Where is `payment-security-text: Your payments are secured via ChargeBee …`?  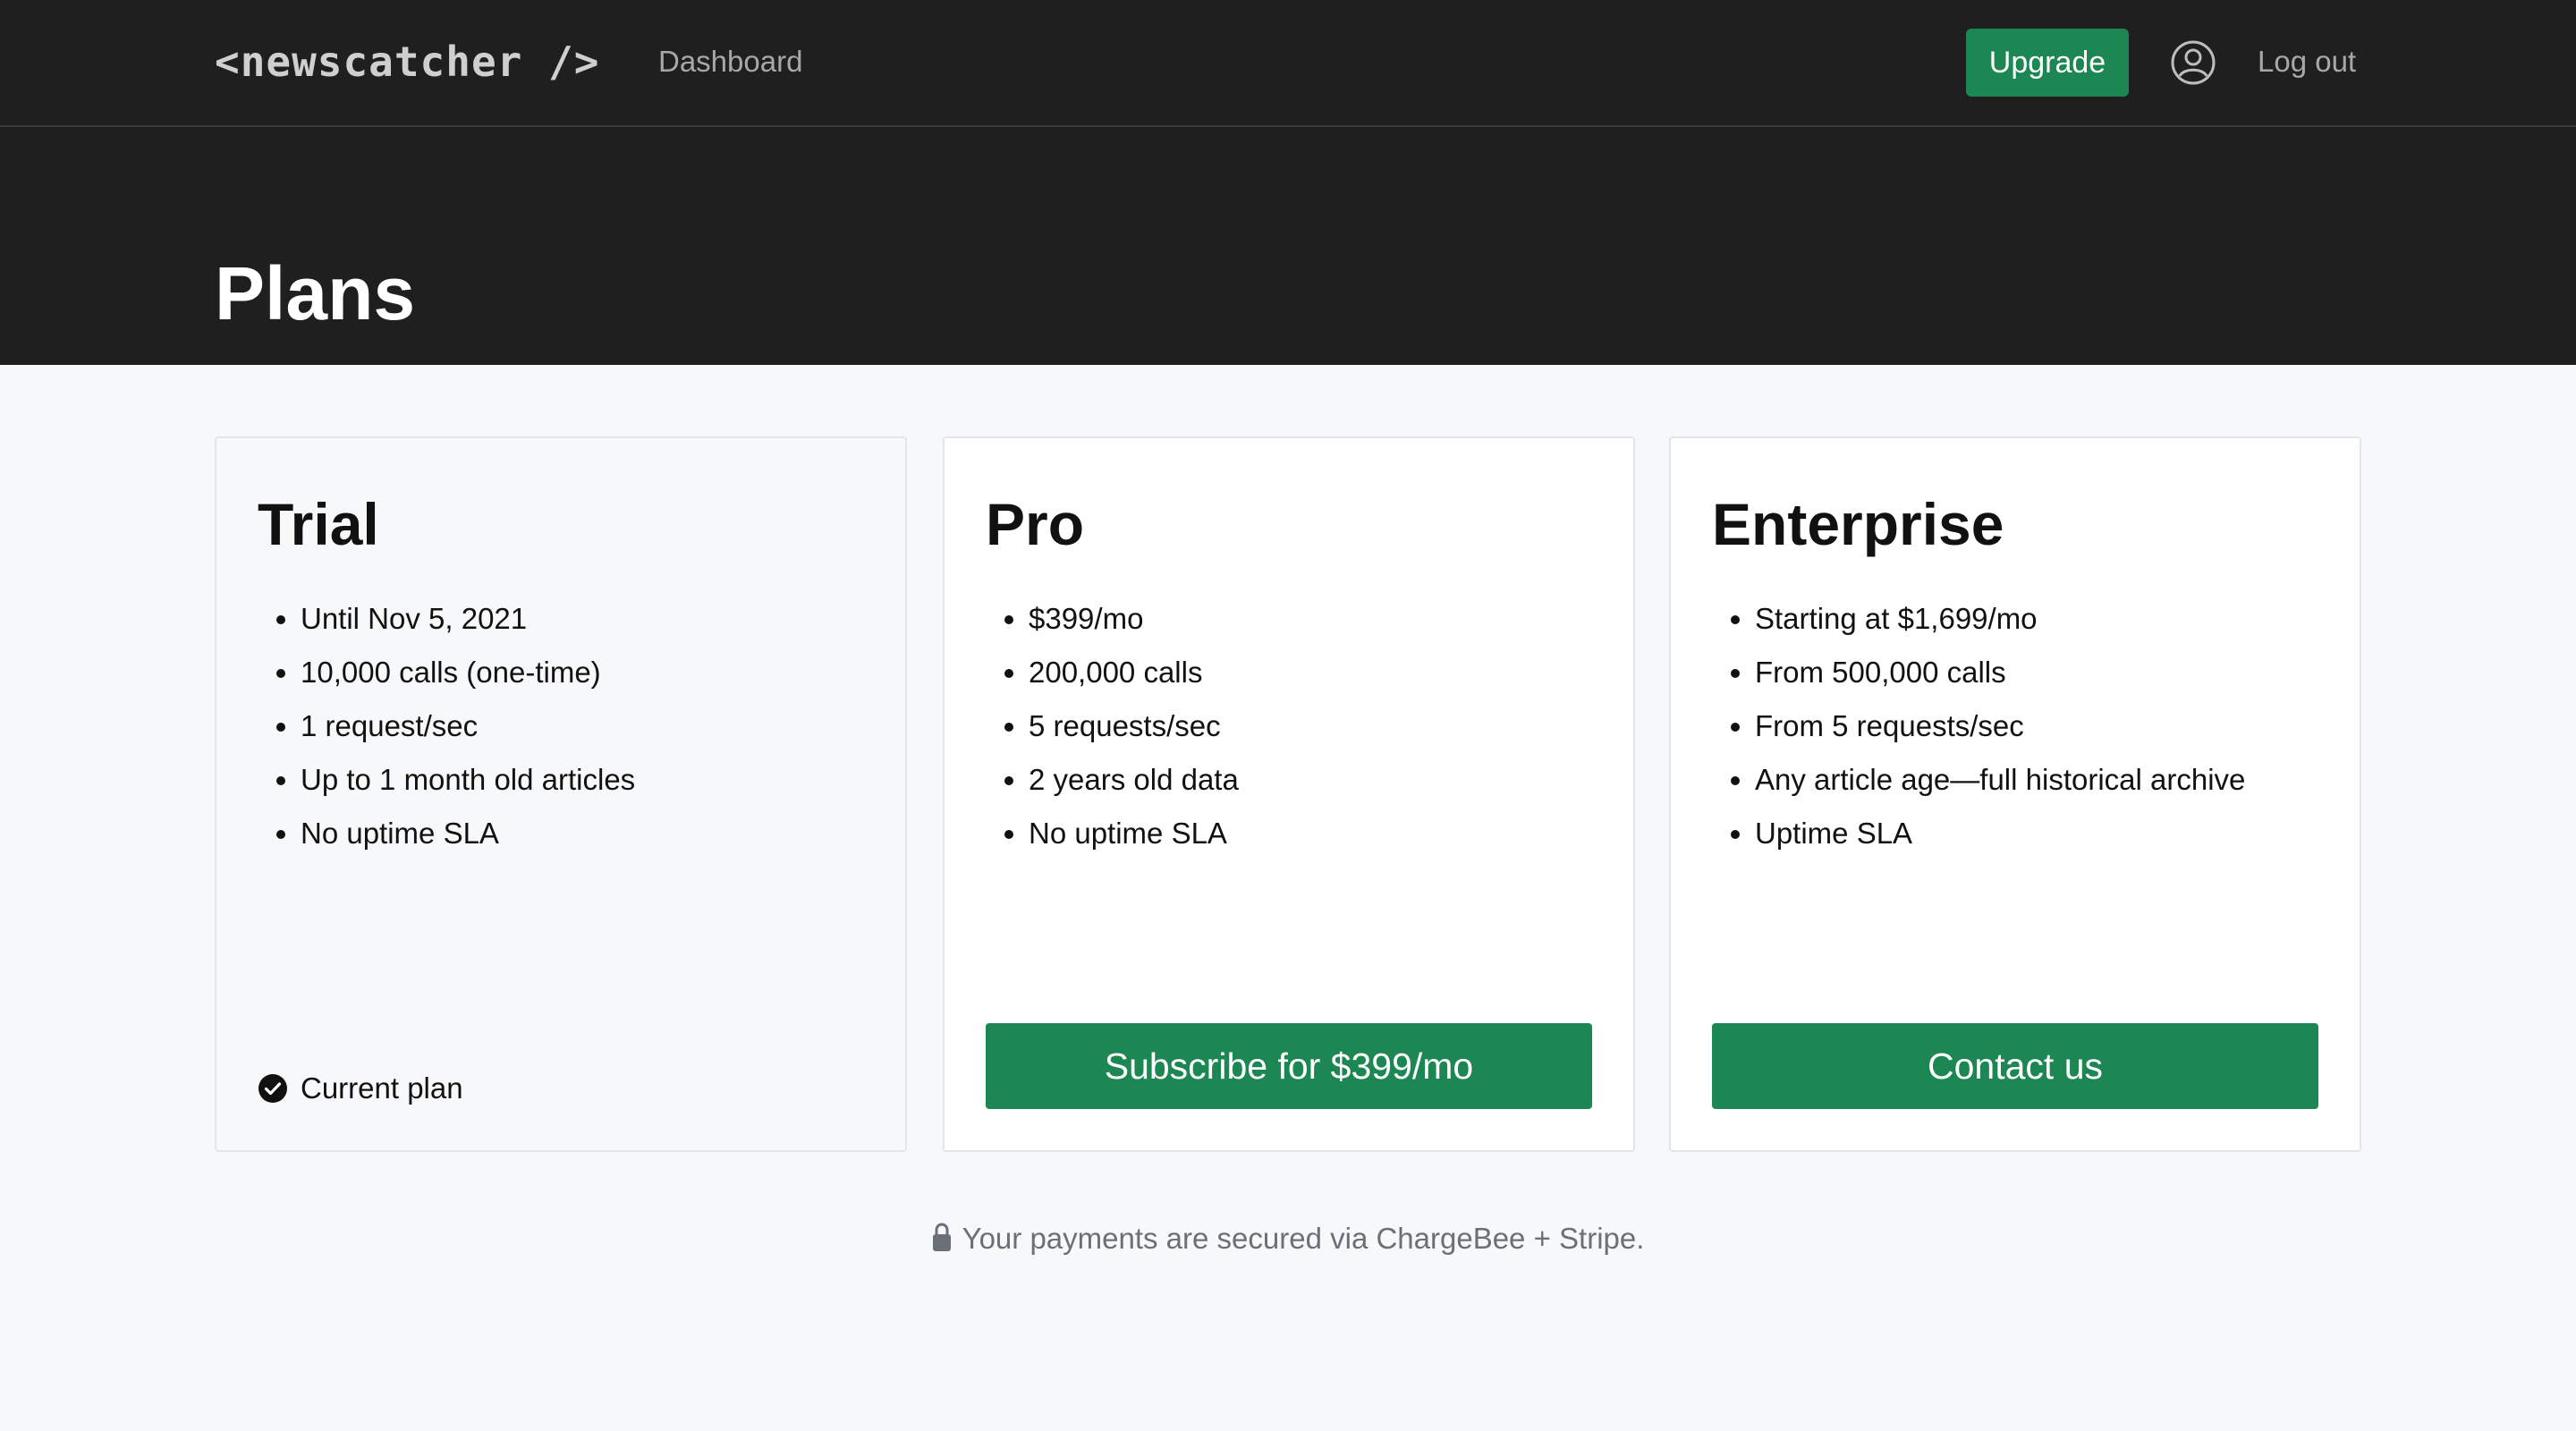 payment-security-text: Your payments are secured via ChargeBee … is located at coordinates (1303, 1239).